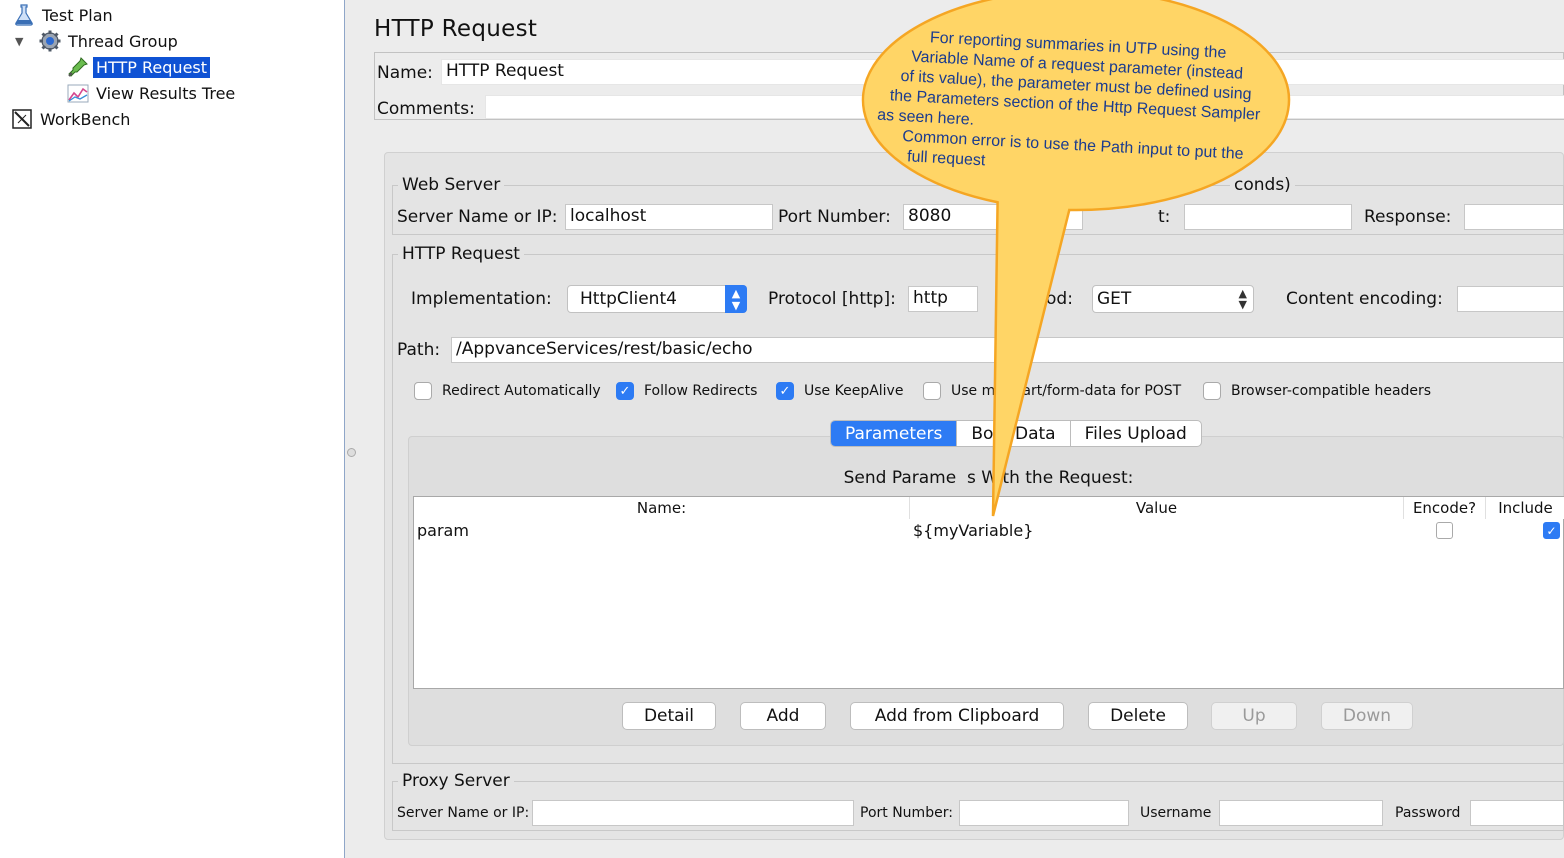 The height and width of the screenshot is (858, 1564). I want to click on column-header-encode: Encode?, so click(1445, 508).